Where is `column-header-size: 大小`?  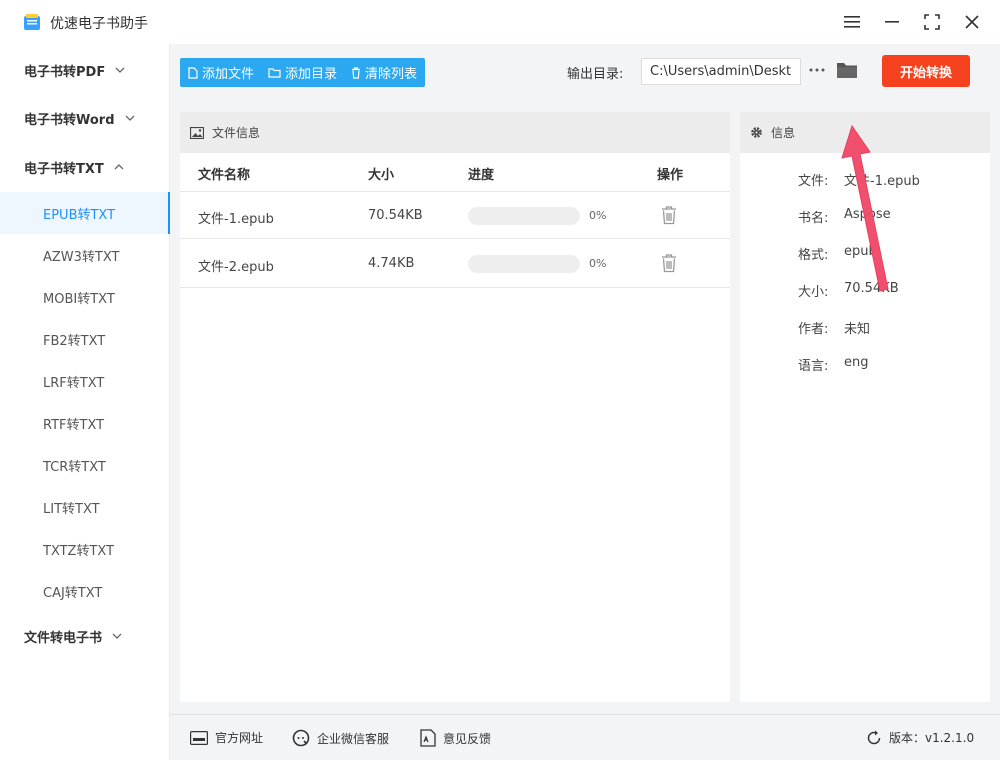 column-header-size: 大小 is located at coordinates (381, 175).